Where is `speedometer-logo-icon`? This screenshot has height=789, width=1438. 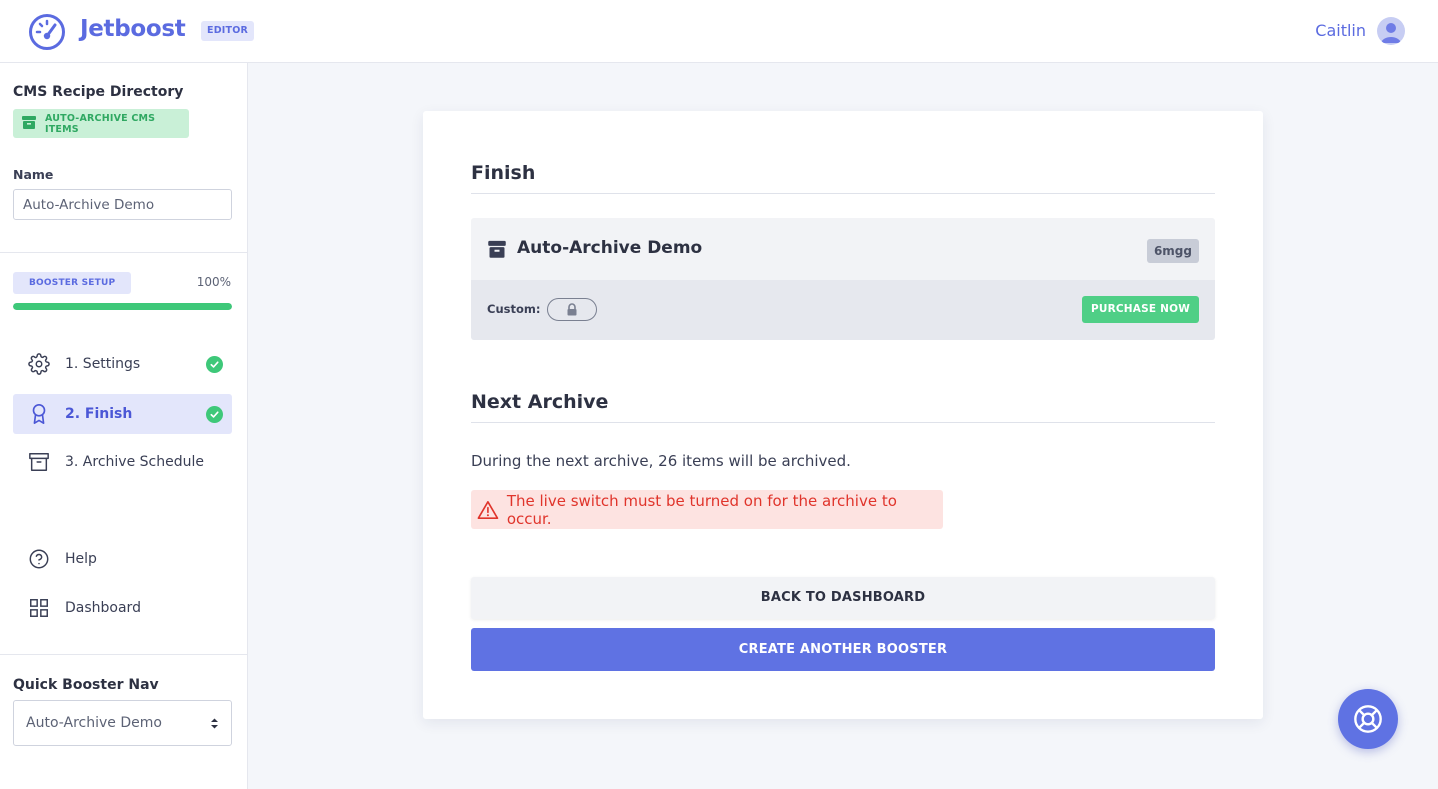 speedometer-logo-icon is located at coordinates (47, 32).